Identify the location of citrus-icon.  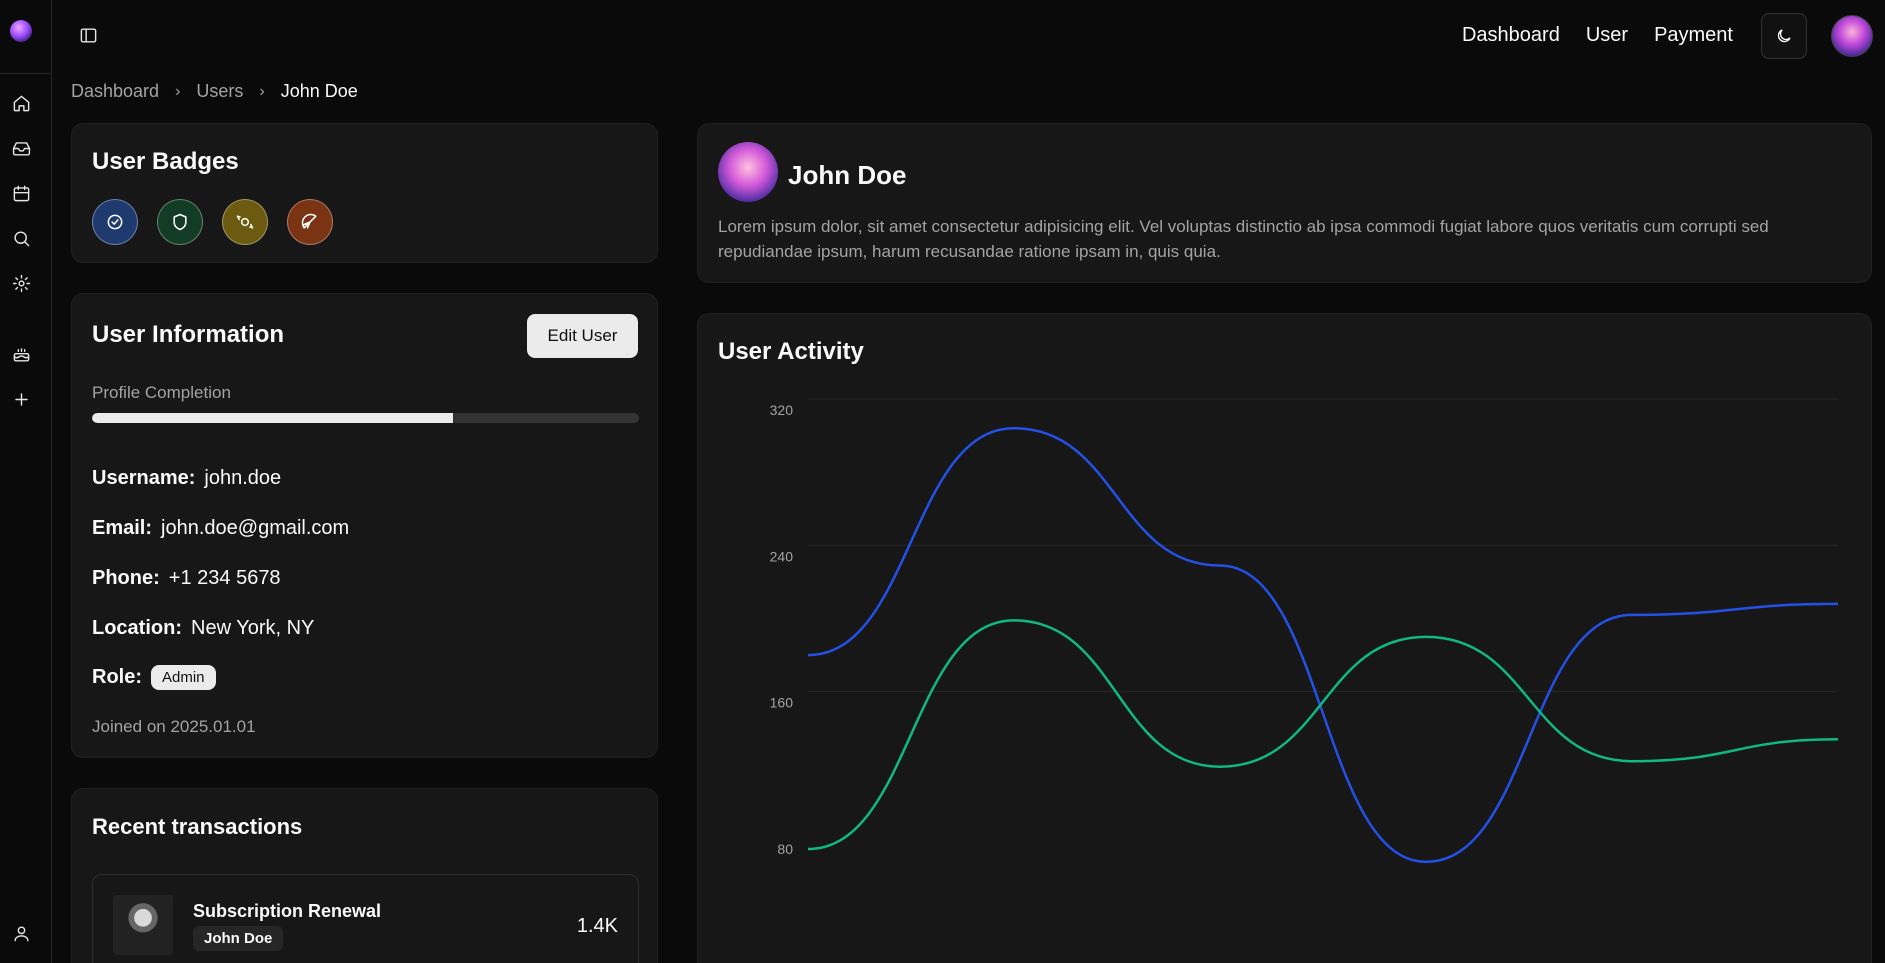
(310, 222).